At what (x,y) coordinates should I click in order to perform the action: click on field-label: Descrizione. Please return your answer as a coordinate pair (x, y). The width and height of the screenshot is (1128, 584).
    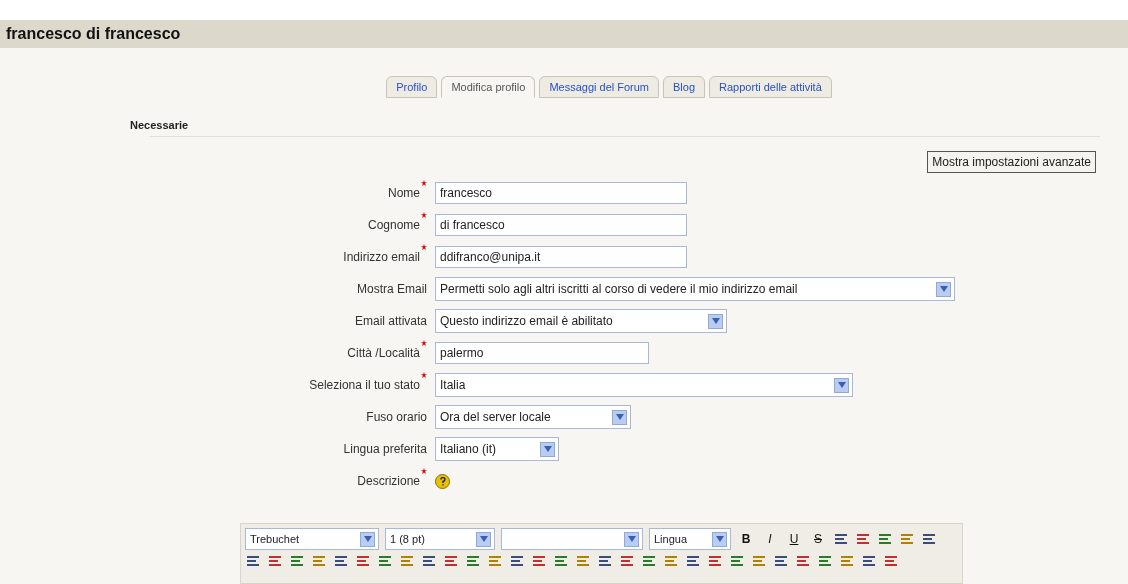
    Looking at the image, I should click on (388, 481).